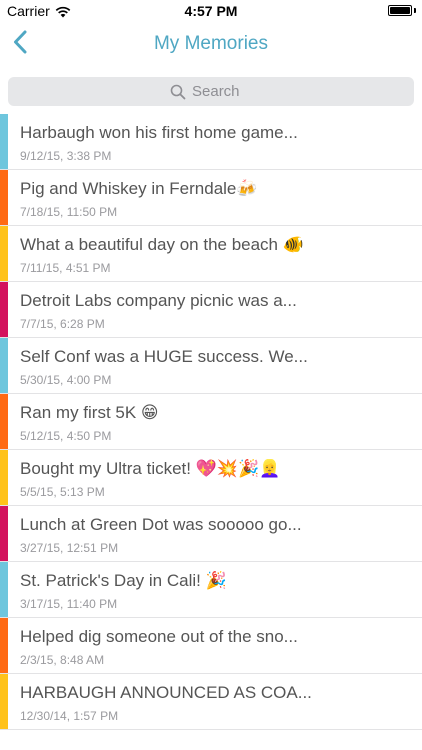 This screenshot has width=422, height=750. I want to click on page-title: My Memories, so click(210, 43).